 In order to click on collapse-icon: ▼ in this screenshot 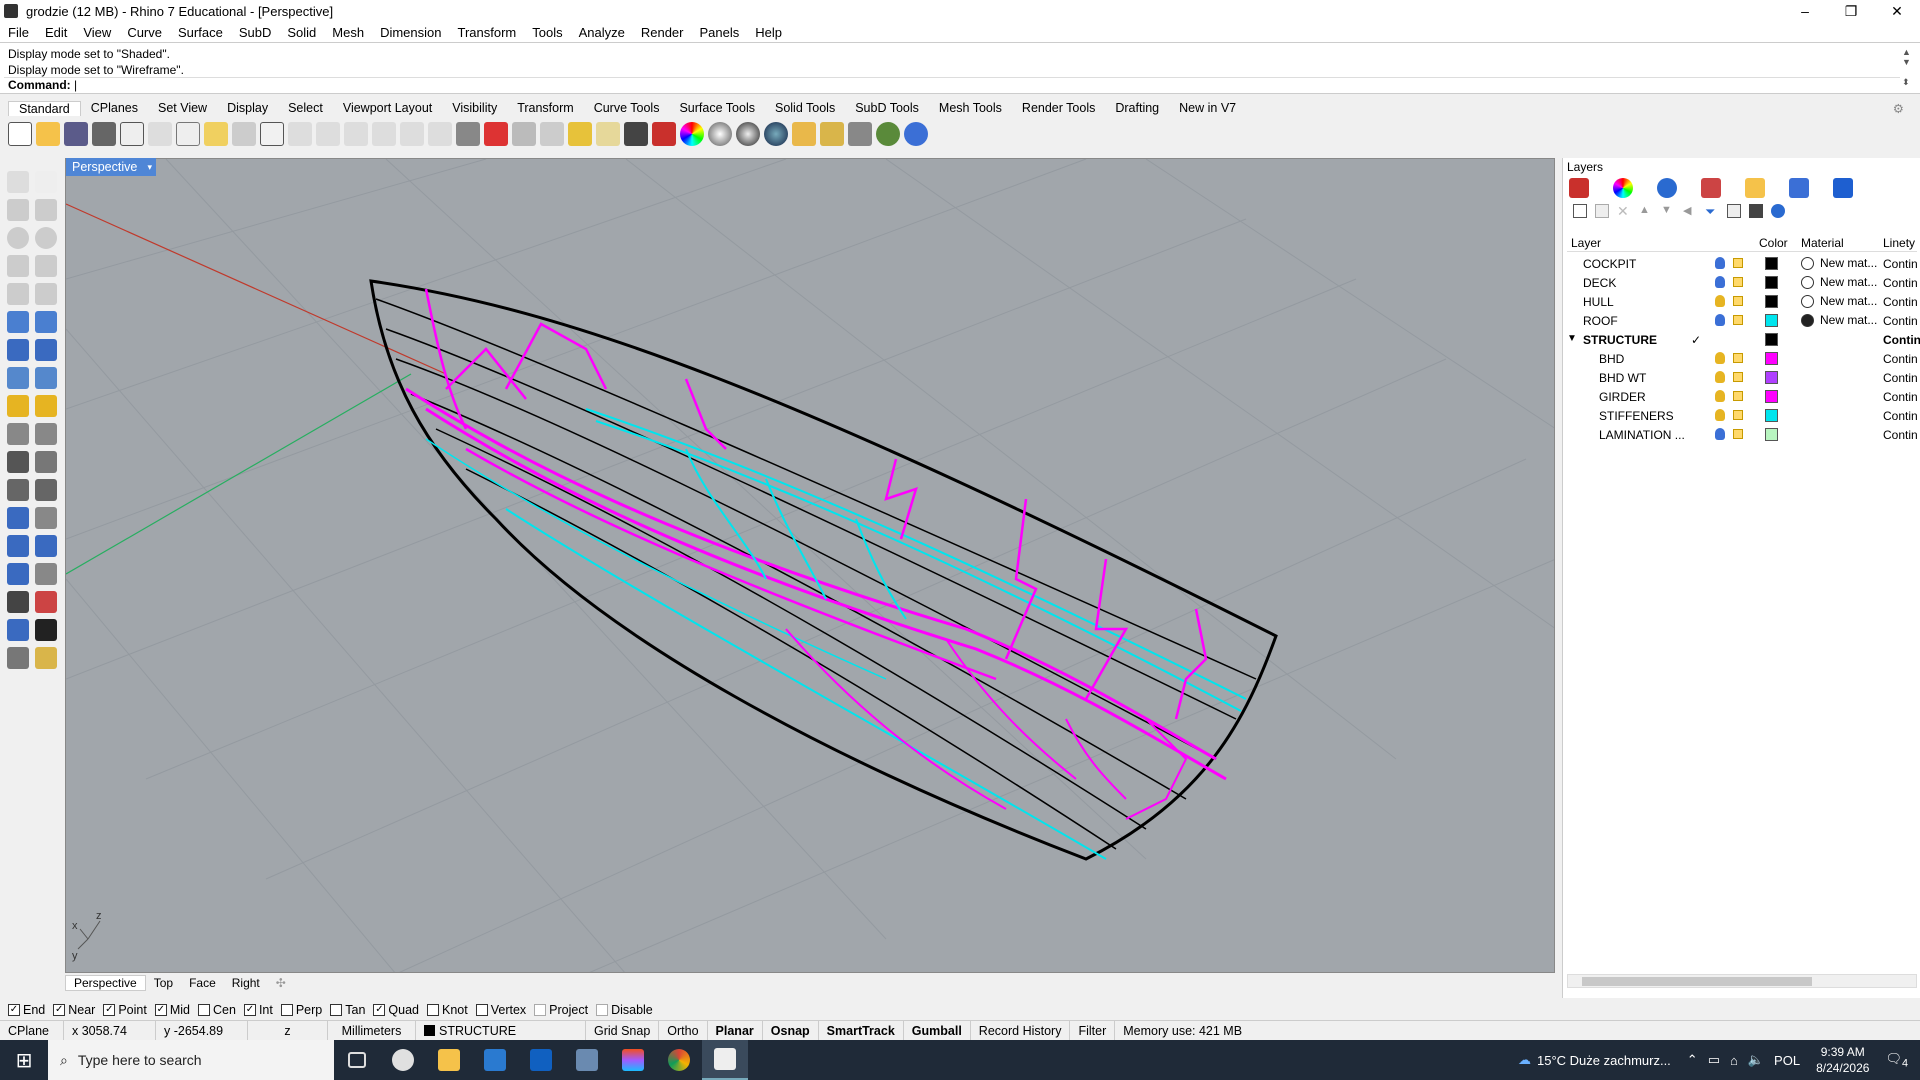, I will do `click(1572, 338)`.